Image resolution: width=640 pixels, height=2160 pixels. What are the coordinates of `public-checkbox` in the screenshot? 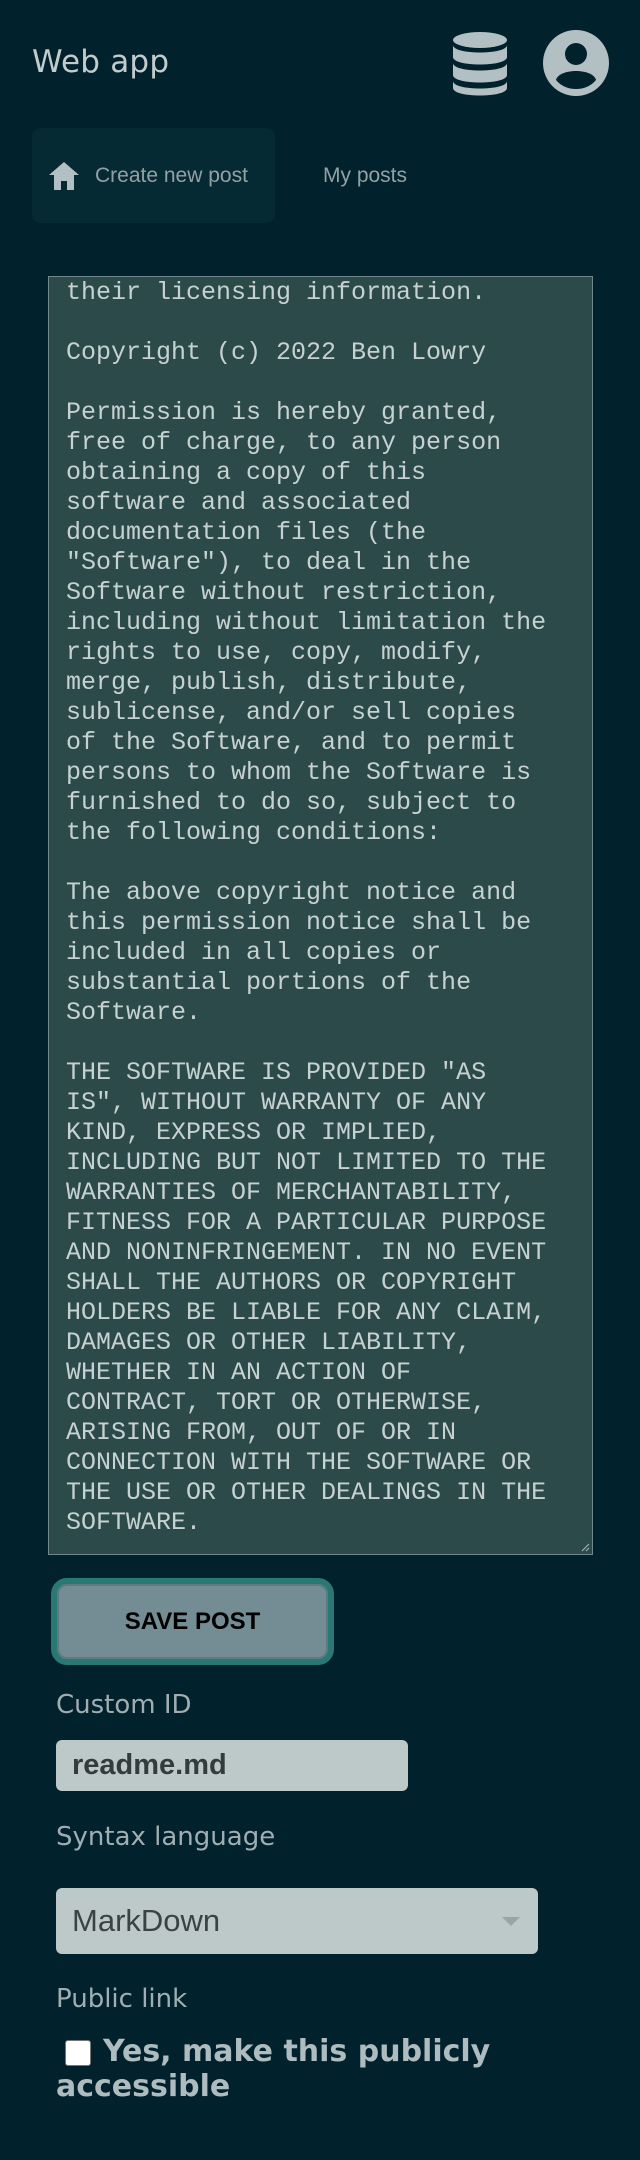 It's located at (78, 2053).